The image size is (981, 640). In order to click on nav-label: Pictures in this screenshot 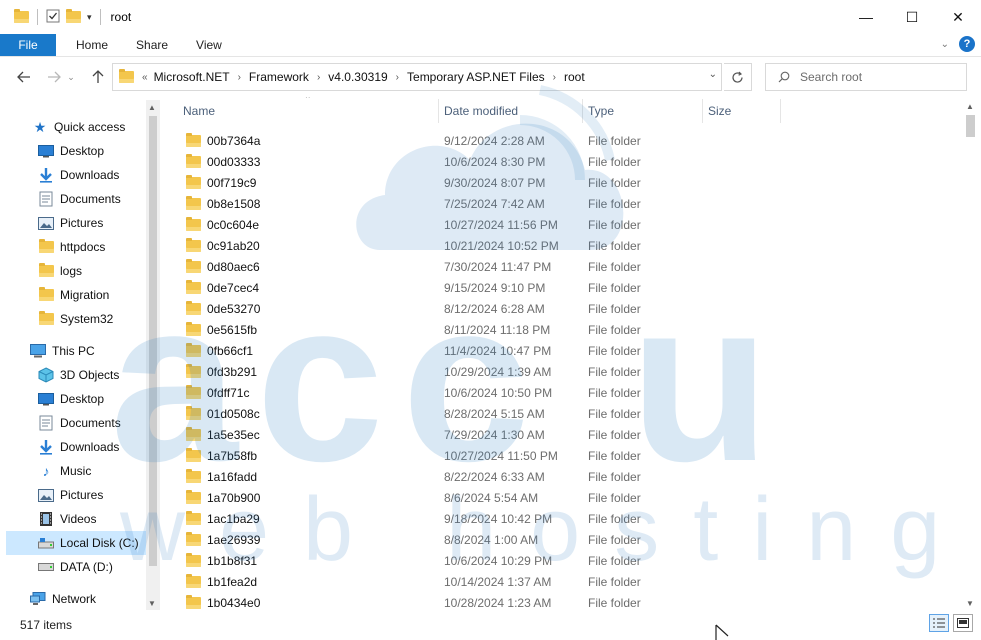, I will do `click(82, 223)`.